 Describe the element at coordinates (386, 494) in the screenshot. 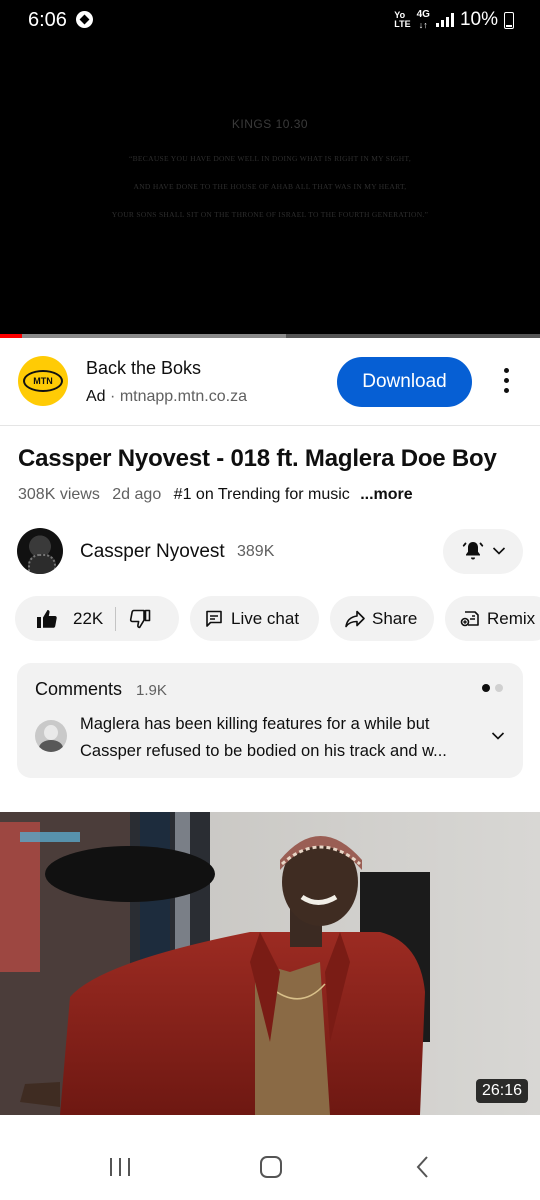

I see `more-link: ...more` at that location.